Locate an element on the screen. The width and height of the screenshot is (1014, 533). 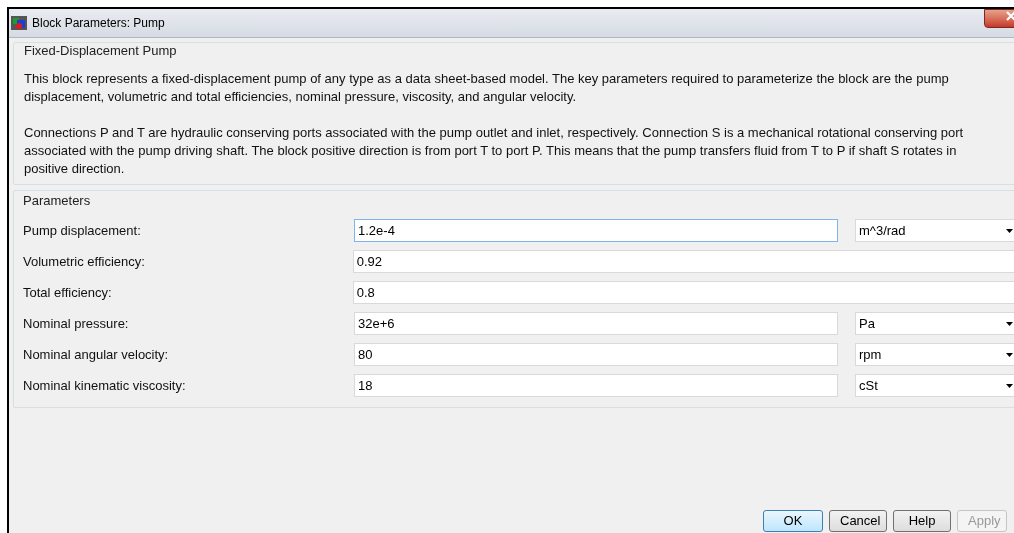
group-title: Parameters is located at coordinates (57, 201).